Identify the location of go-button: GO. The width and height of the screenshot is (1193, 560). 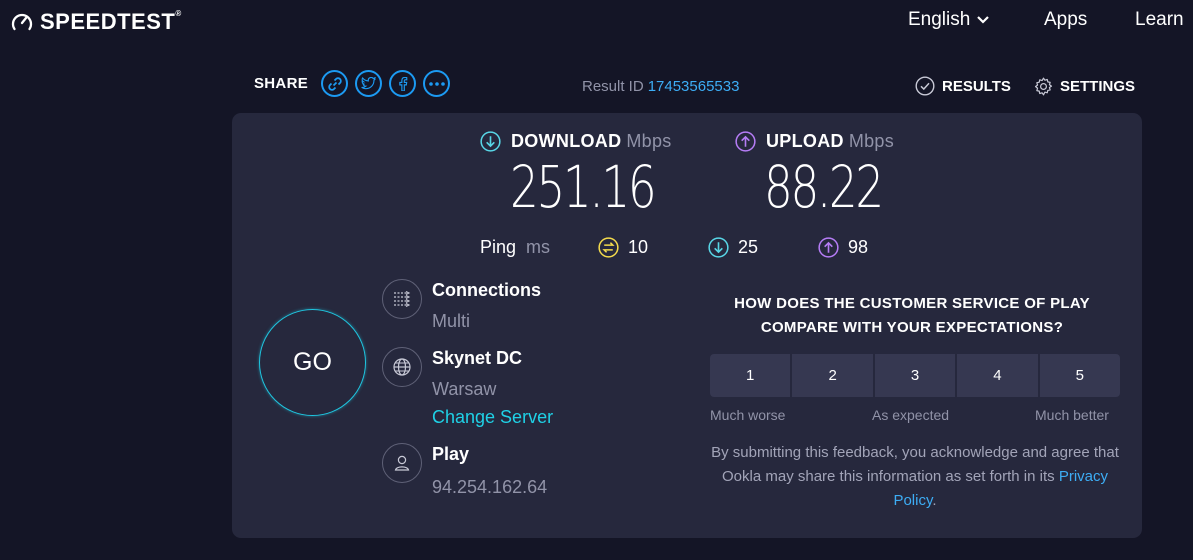
(312, 362).